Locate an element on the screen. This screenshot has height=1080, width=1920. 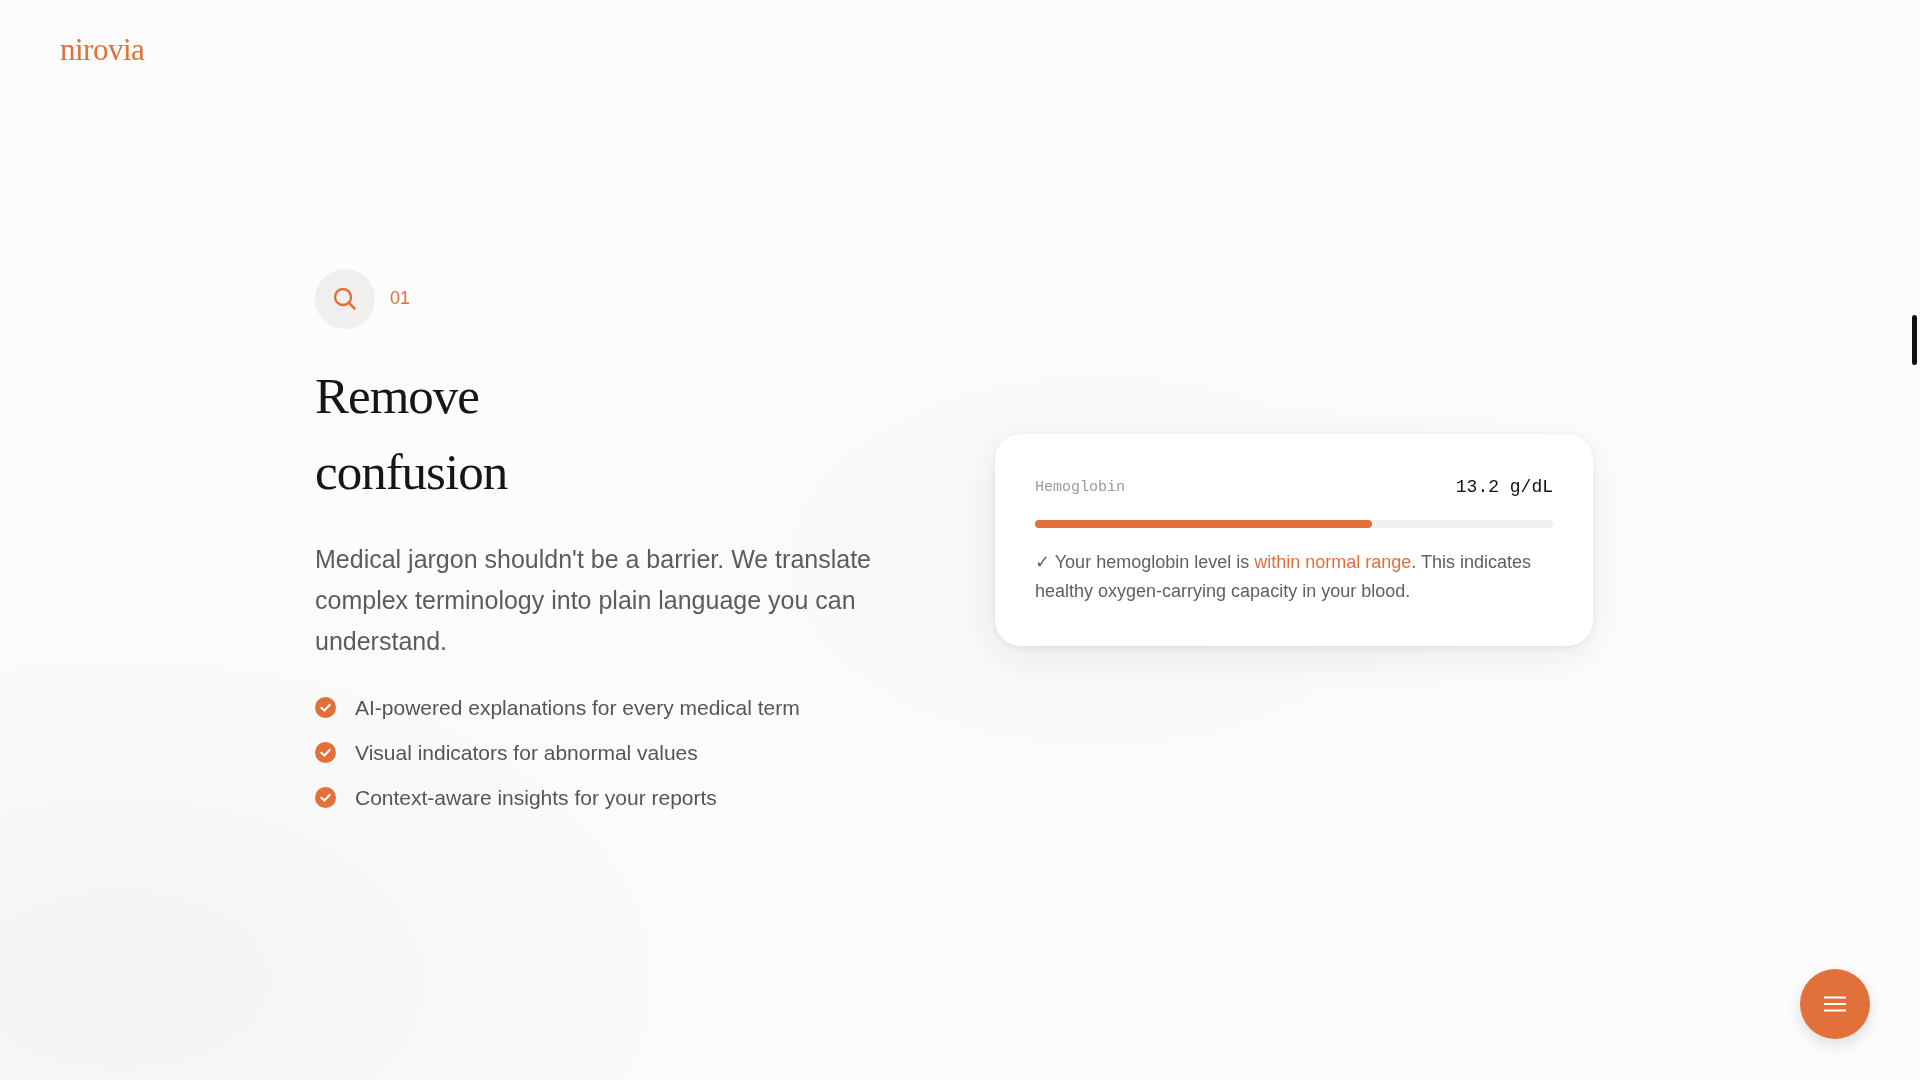
test-value: 13.2 g/dL is located at coordinates (1504, 487).